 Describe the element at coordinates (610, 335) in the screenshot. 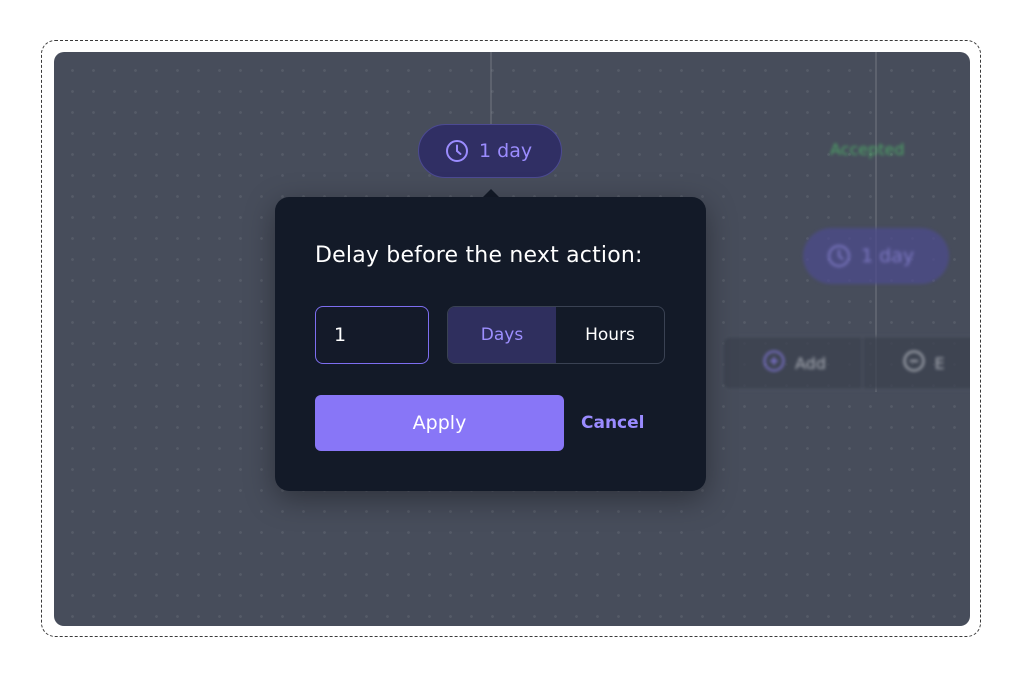

I see `unit-option-hours: Hours` at that location.